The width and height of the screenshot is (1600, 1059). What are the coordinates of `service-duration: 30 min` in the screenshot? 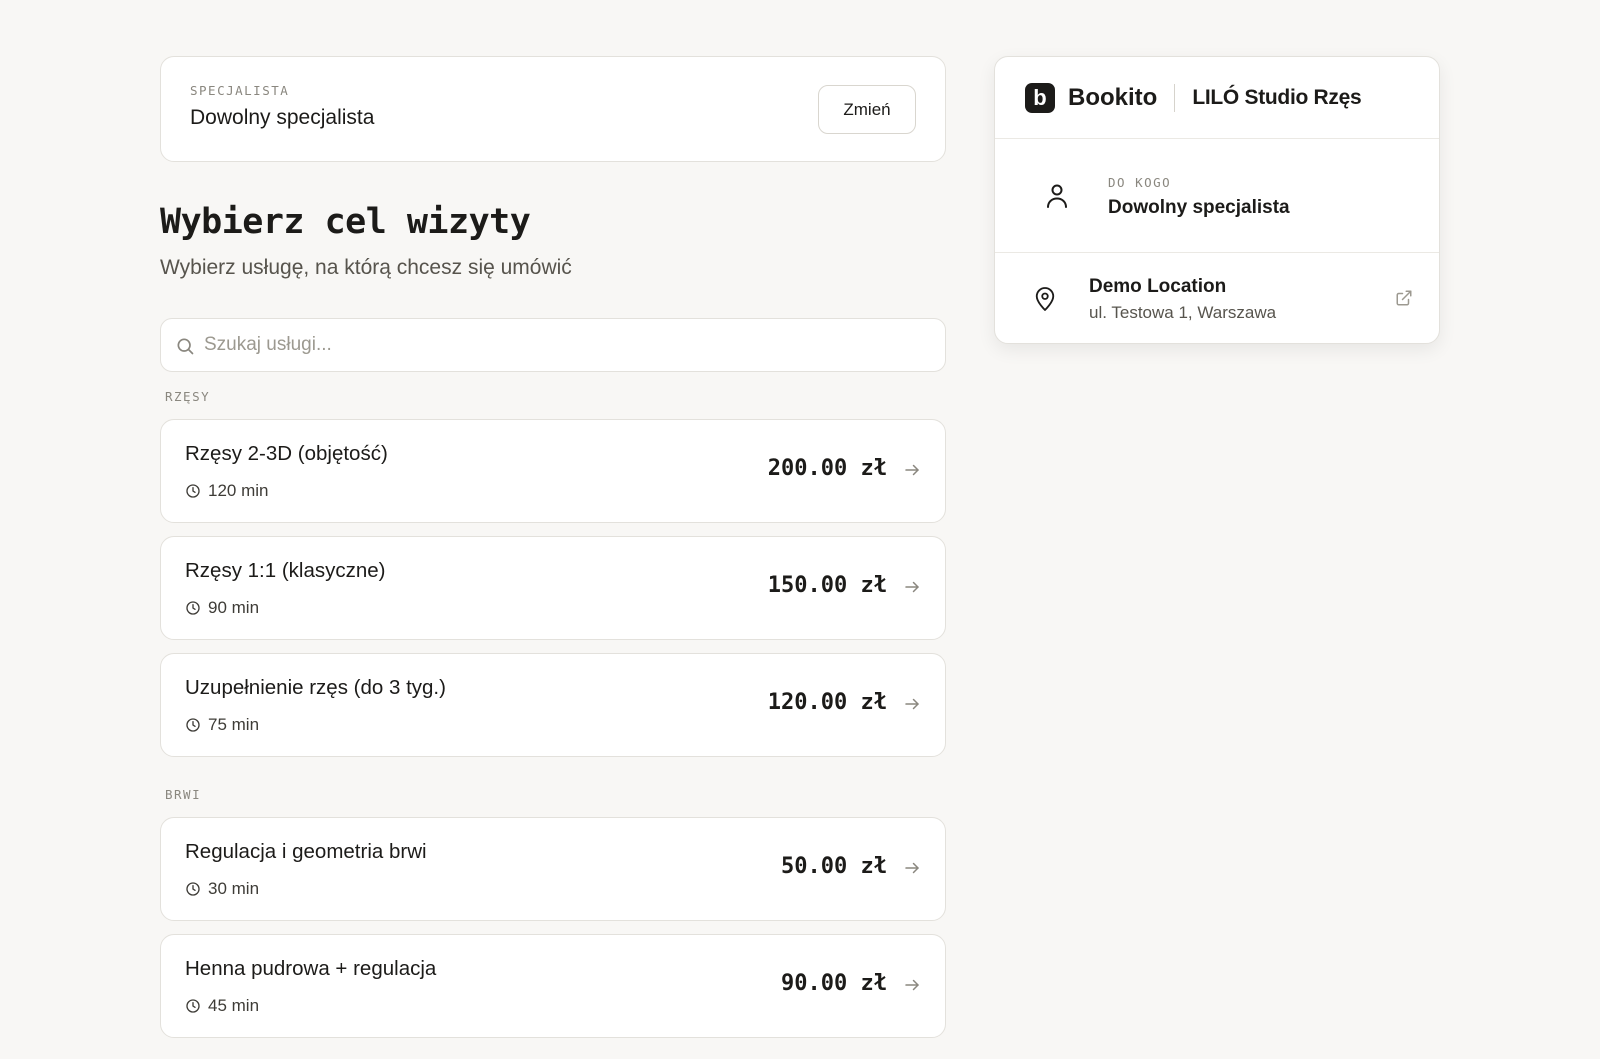 It's located at (222, 889).